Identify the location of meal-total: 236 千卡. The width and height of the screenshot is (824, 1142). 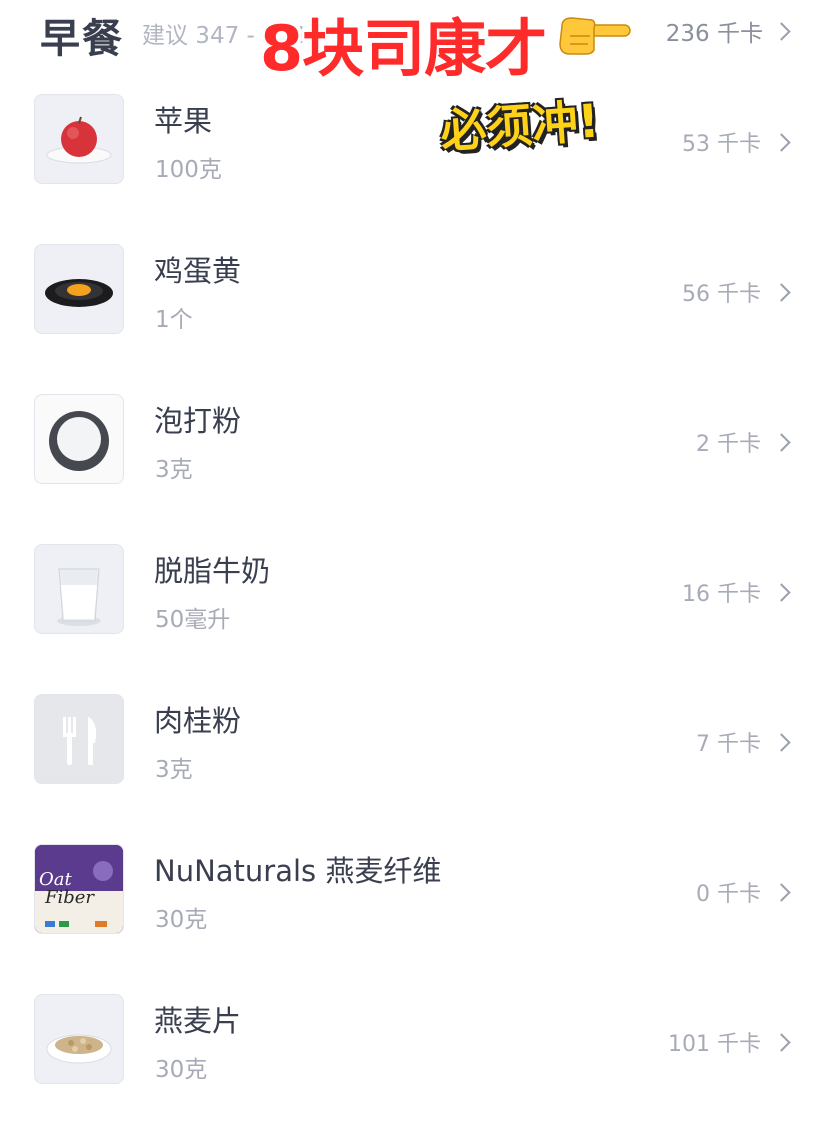
(729, 31).